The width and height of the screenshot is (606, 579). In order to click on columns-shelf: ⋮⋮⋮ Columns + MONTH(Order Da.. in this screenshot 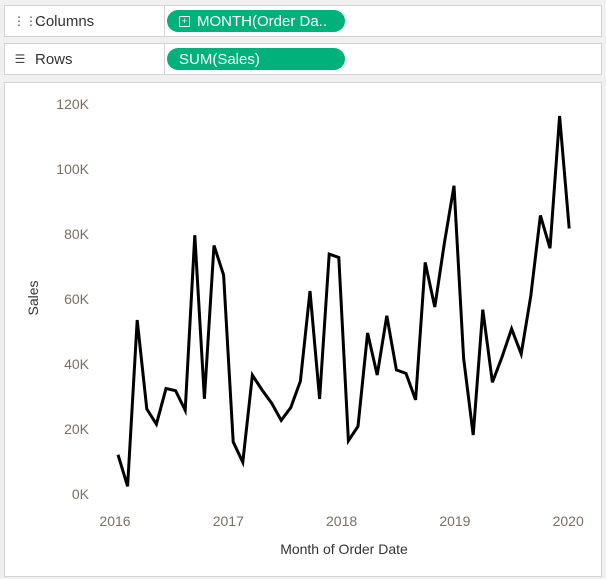, I will do `click(303, 21)`.